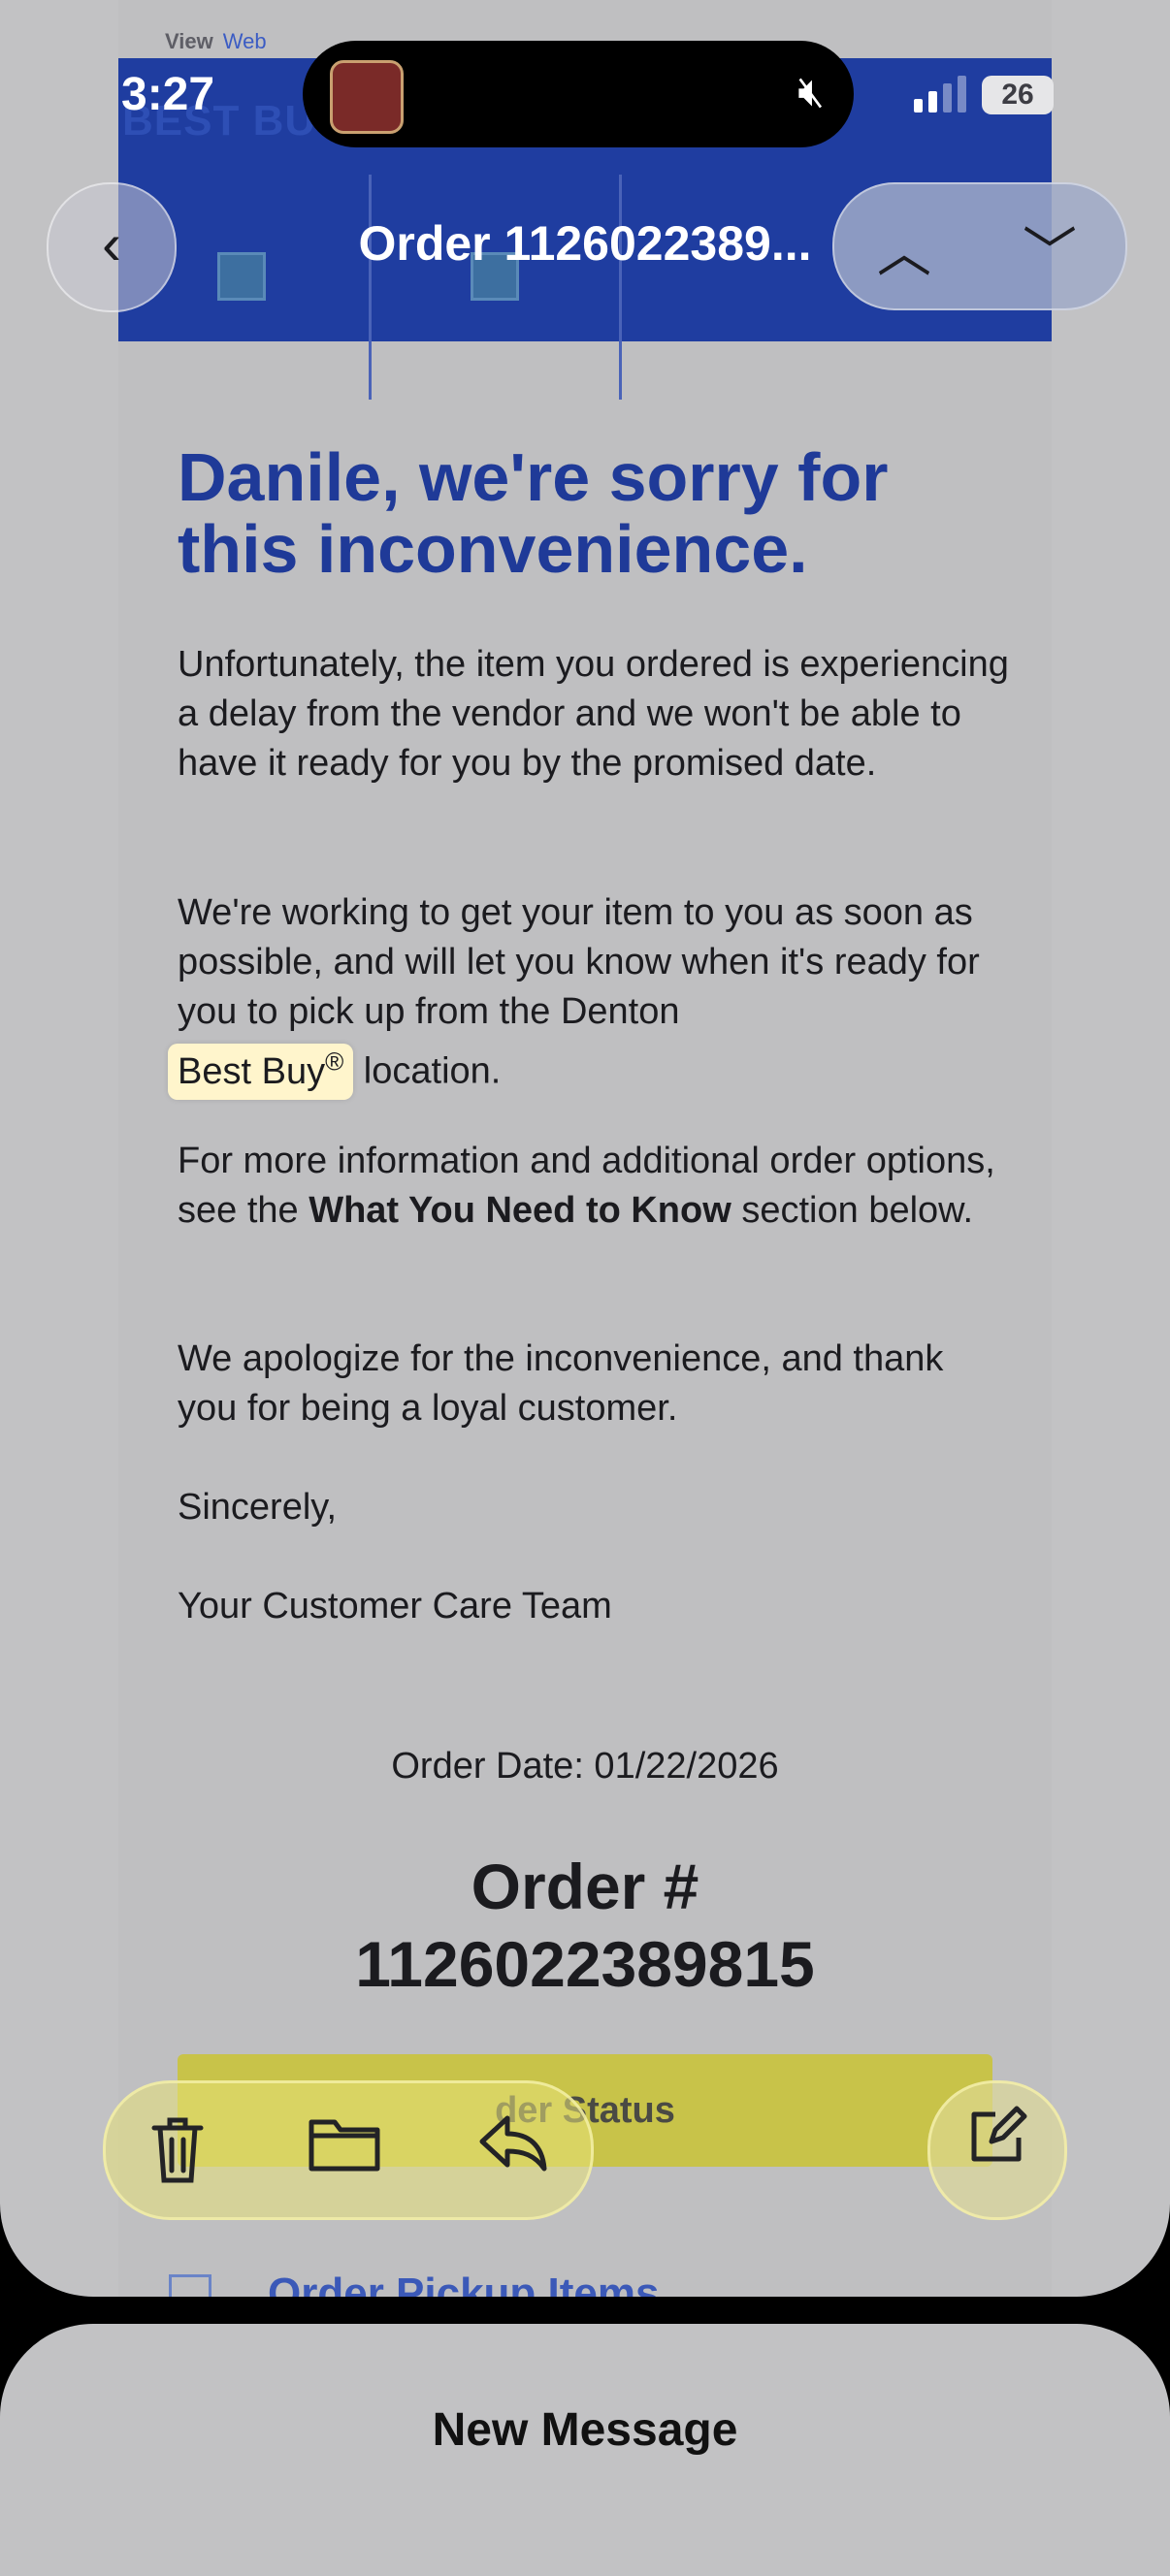 The width and height of the screenshot is (1170, 2576). What do you see at coordinates (513, 2150) in the screenshot?
I see `reply-icon` at bounding box center [513, 2150].